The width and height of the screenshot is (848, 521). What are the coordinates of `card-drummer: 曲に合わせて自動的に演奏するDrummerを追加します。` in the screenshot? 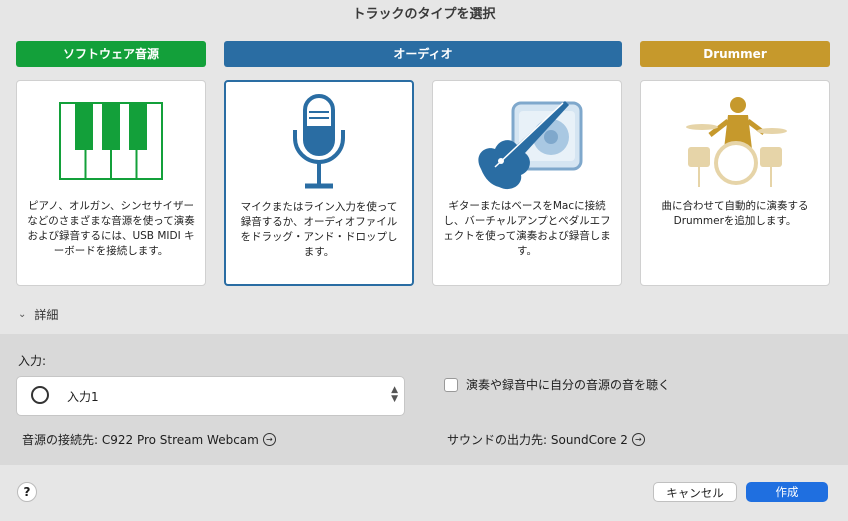 It's located at (735, 183).